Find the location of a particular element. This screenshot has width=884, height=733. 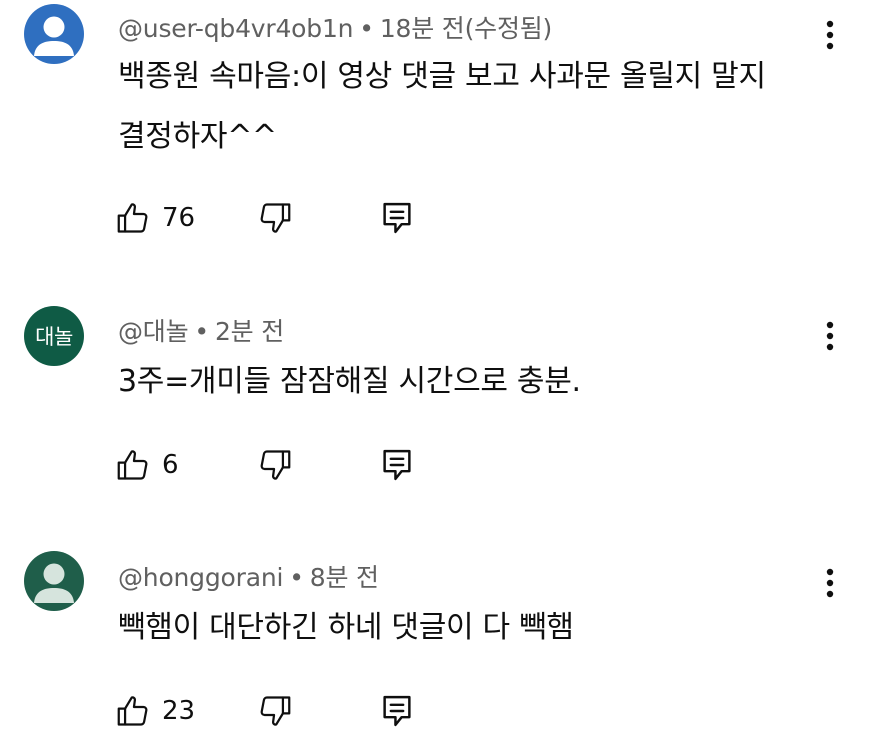

like-button: 76 is located at coordinates (154, 218).